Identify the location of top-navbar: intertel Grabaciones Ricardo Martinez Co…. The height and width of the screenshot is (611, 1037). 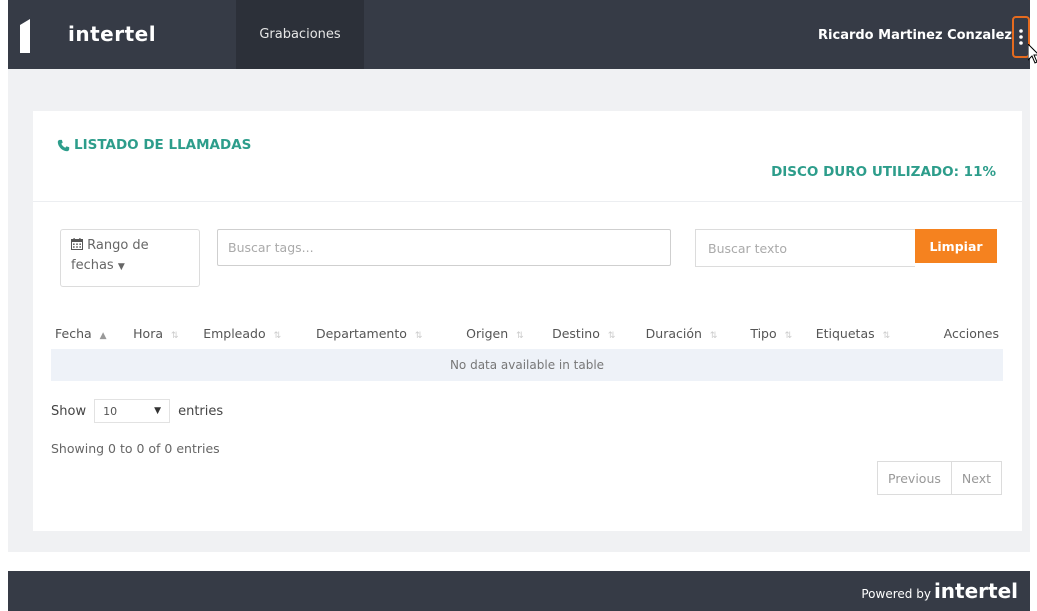
(522, 34).